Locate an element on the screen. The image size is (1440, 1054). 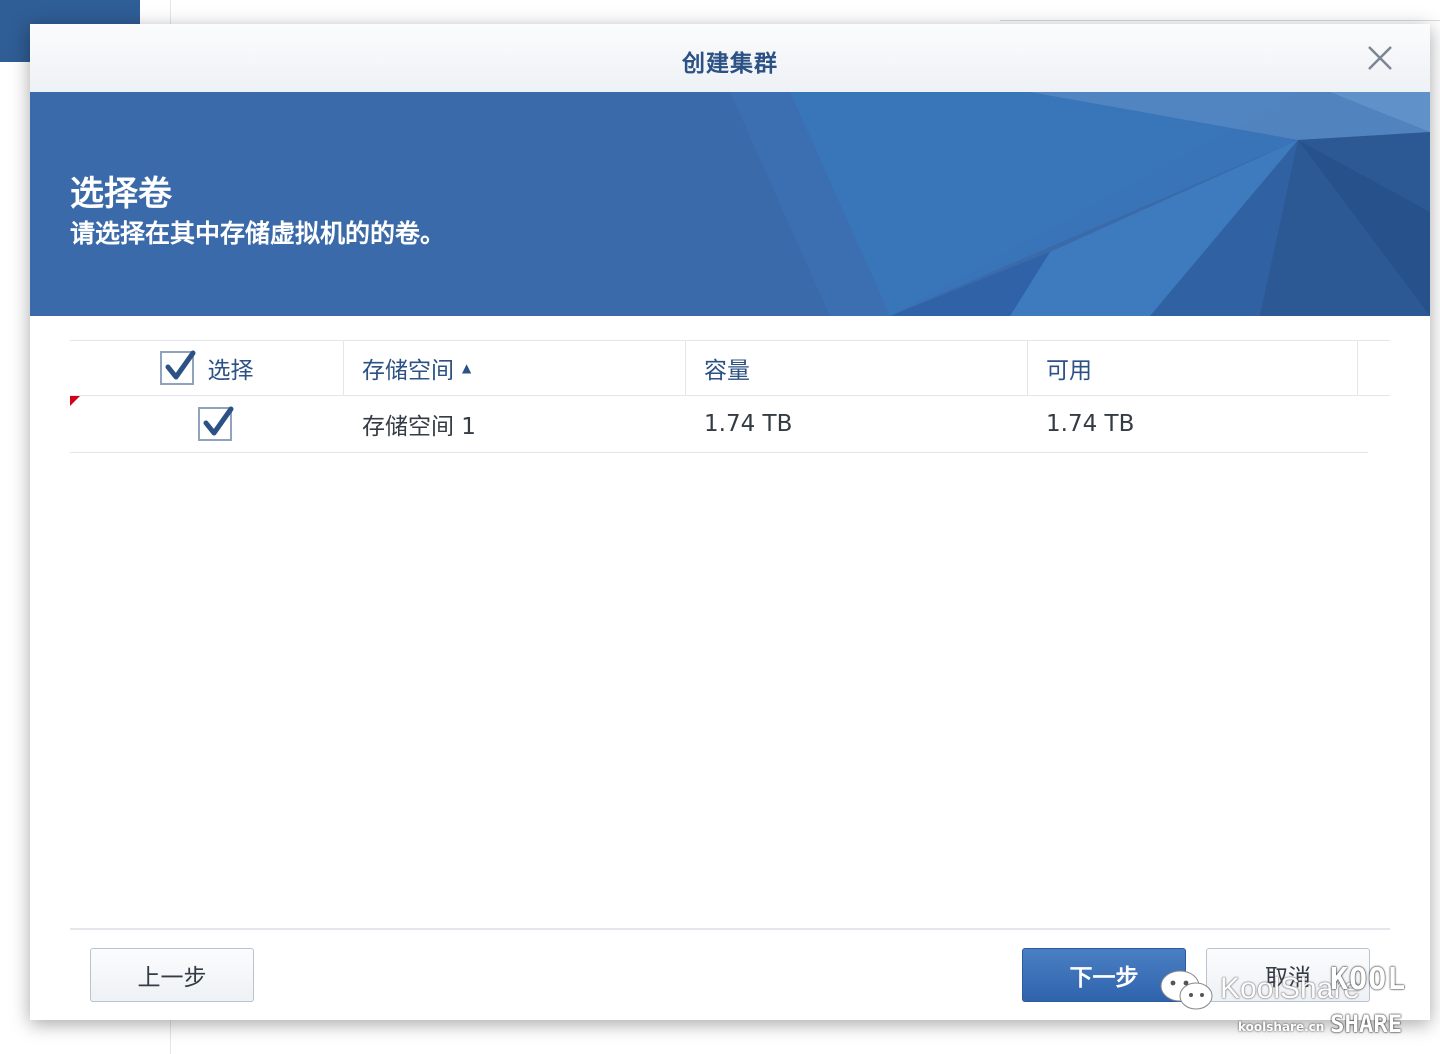
banner-background-pattern is located at coordinates (1080, 204).